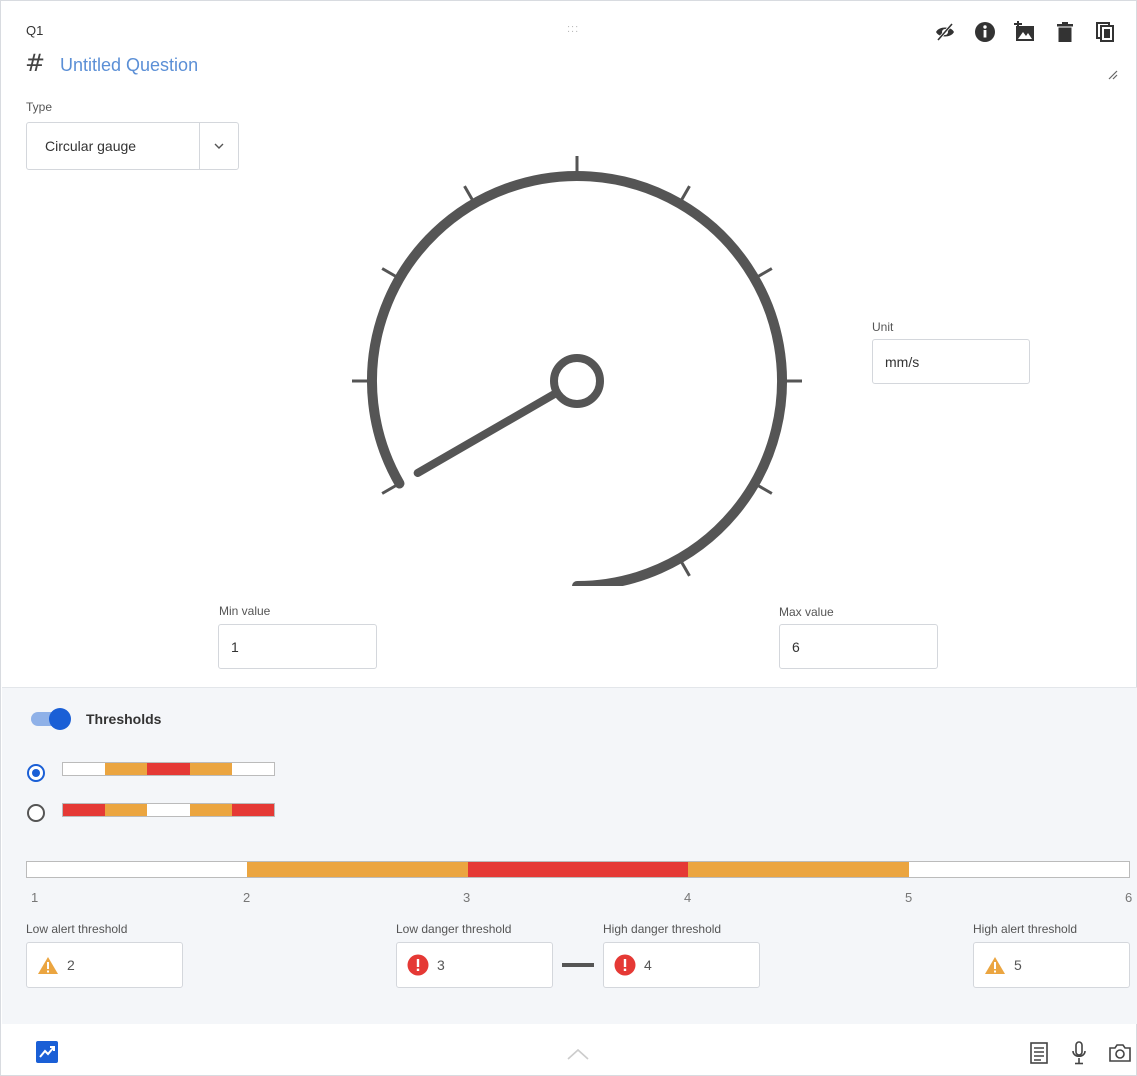  What do you see at coordinates (39, 107) in the screenshot?
I see `type-label: Type` at bounding box center [39, 107].